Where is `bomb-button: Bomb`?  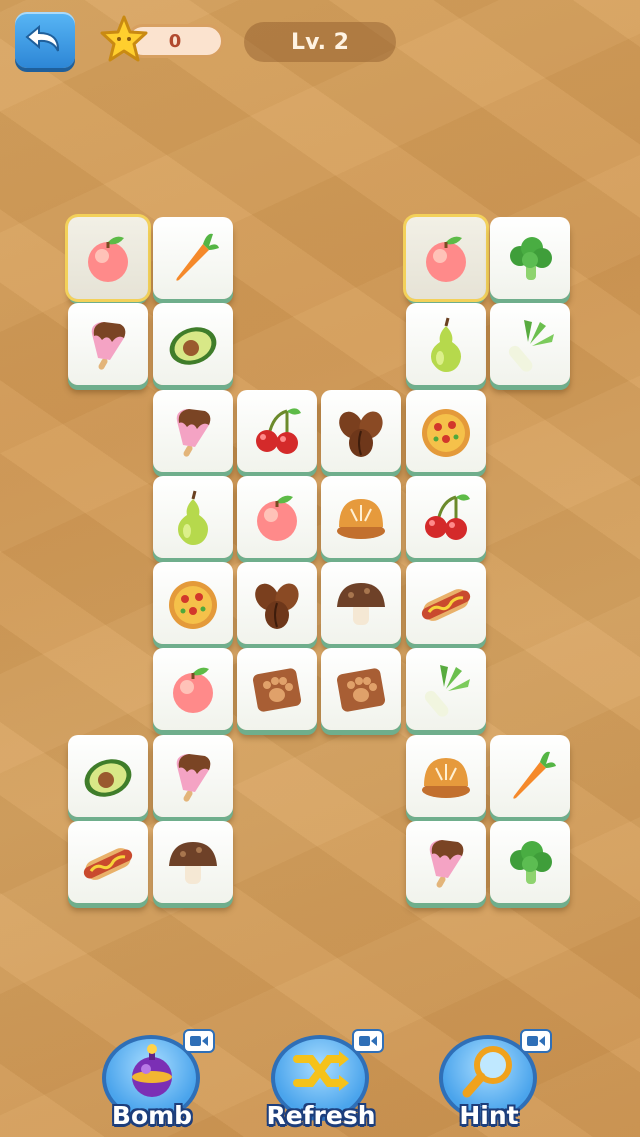 bomb-button: Bomb is located at coordinates (156, 1079).